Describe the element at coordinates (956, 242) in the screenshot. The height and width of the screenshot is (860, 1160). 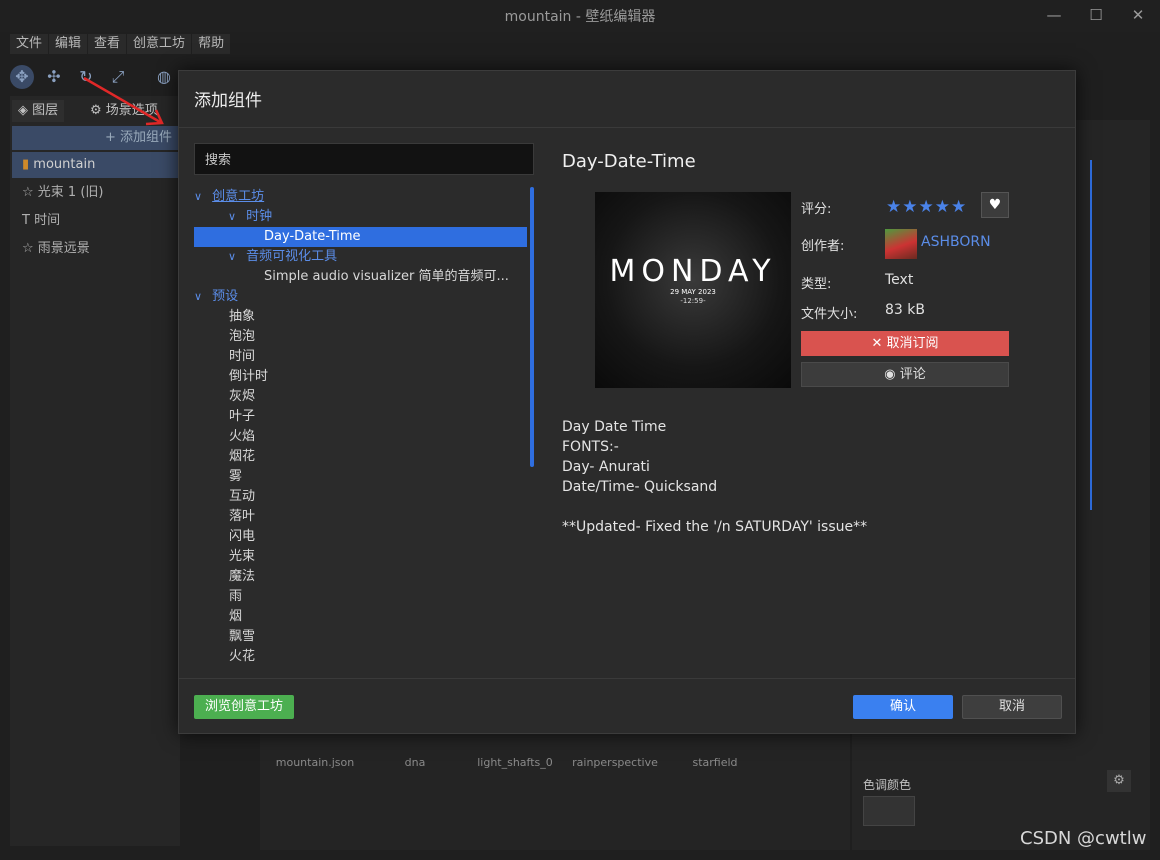
I see `author-link: ASHBORN` at that location.